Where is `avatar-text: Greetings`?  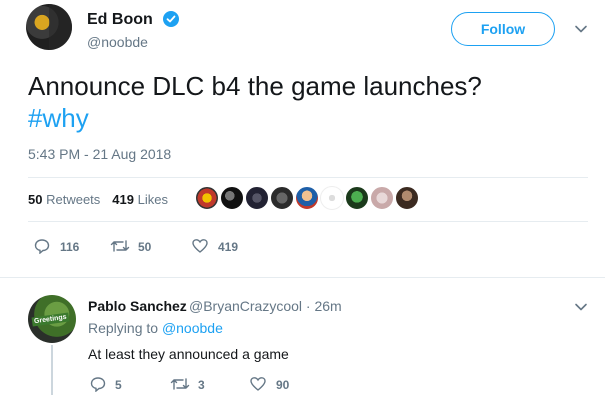
avatar-text: Greetings is located at coordinates (50, 319).